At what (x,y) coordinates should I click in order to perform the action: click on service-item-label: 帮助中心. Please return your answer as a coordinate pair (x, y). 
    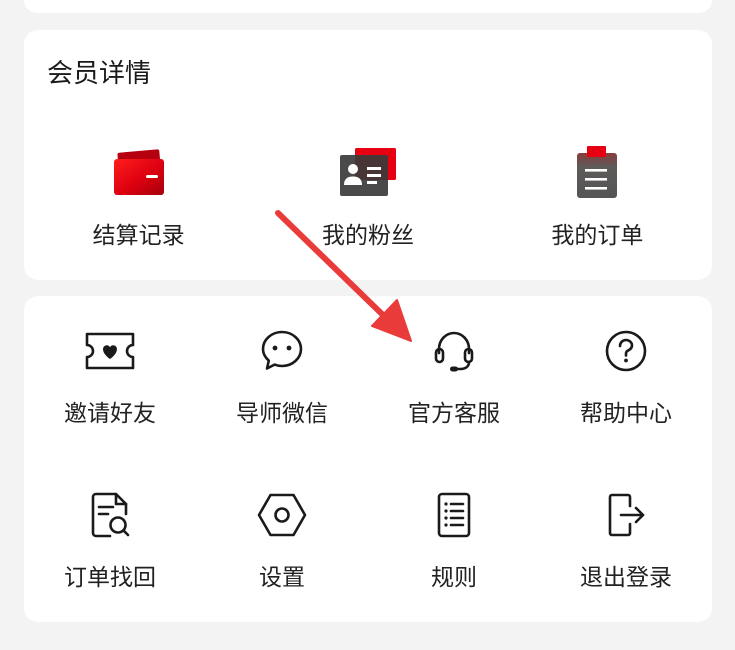
    Looking at the image, I should click on (626, 413).